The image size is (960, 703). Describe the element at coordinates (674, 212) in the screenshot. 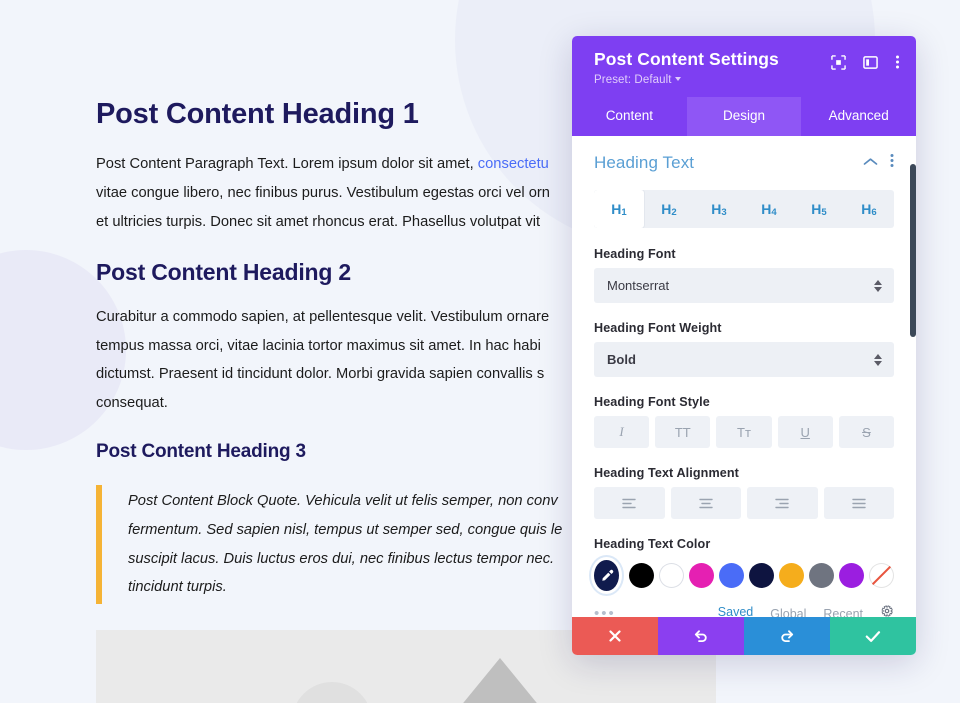

I see `hl-number: 2` at that location.